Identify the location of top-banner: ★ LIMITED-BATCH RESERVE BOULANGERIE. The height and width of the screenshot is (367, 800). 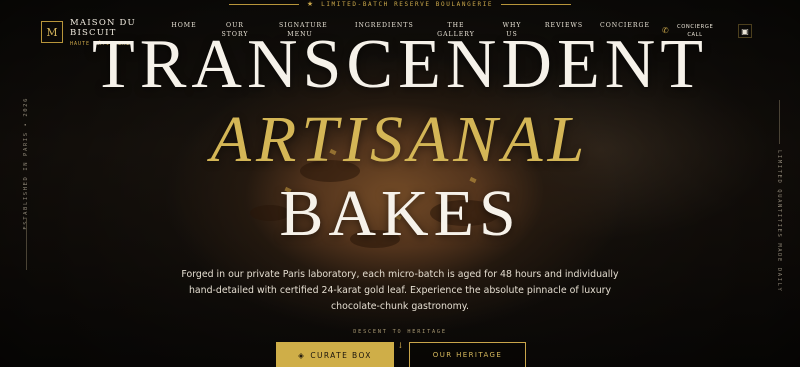
(400, 4).